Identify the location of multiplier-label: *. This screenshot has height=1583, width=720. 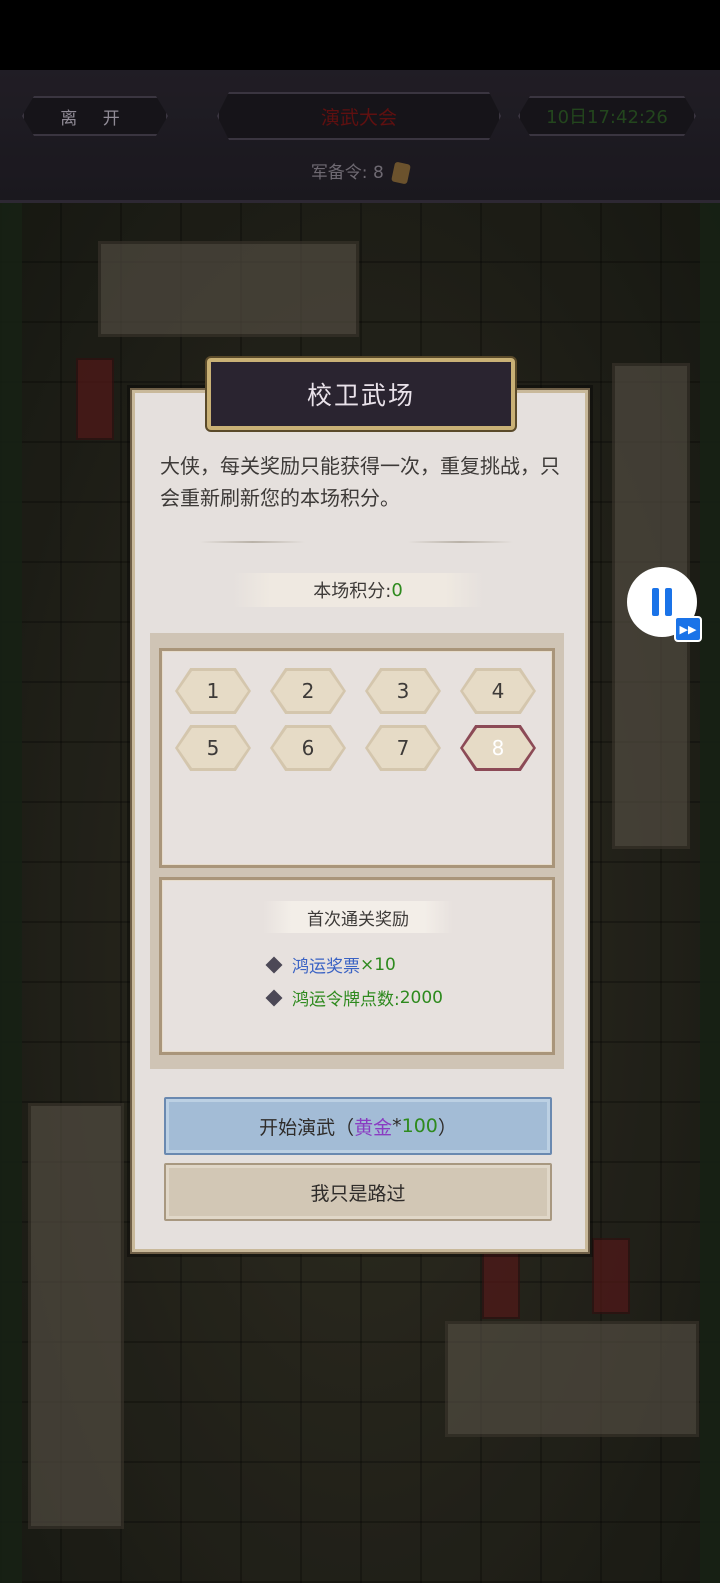
(397, 1126).